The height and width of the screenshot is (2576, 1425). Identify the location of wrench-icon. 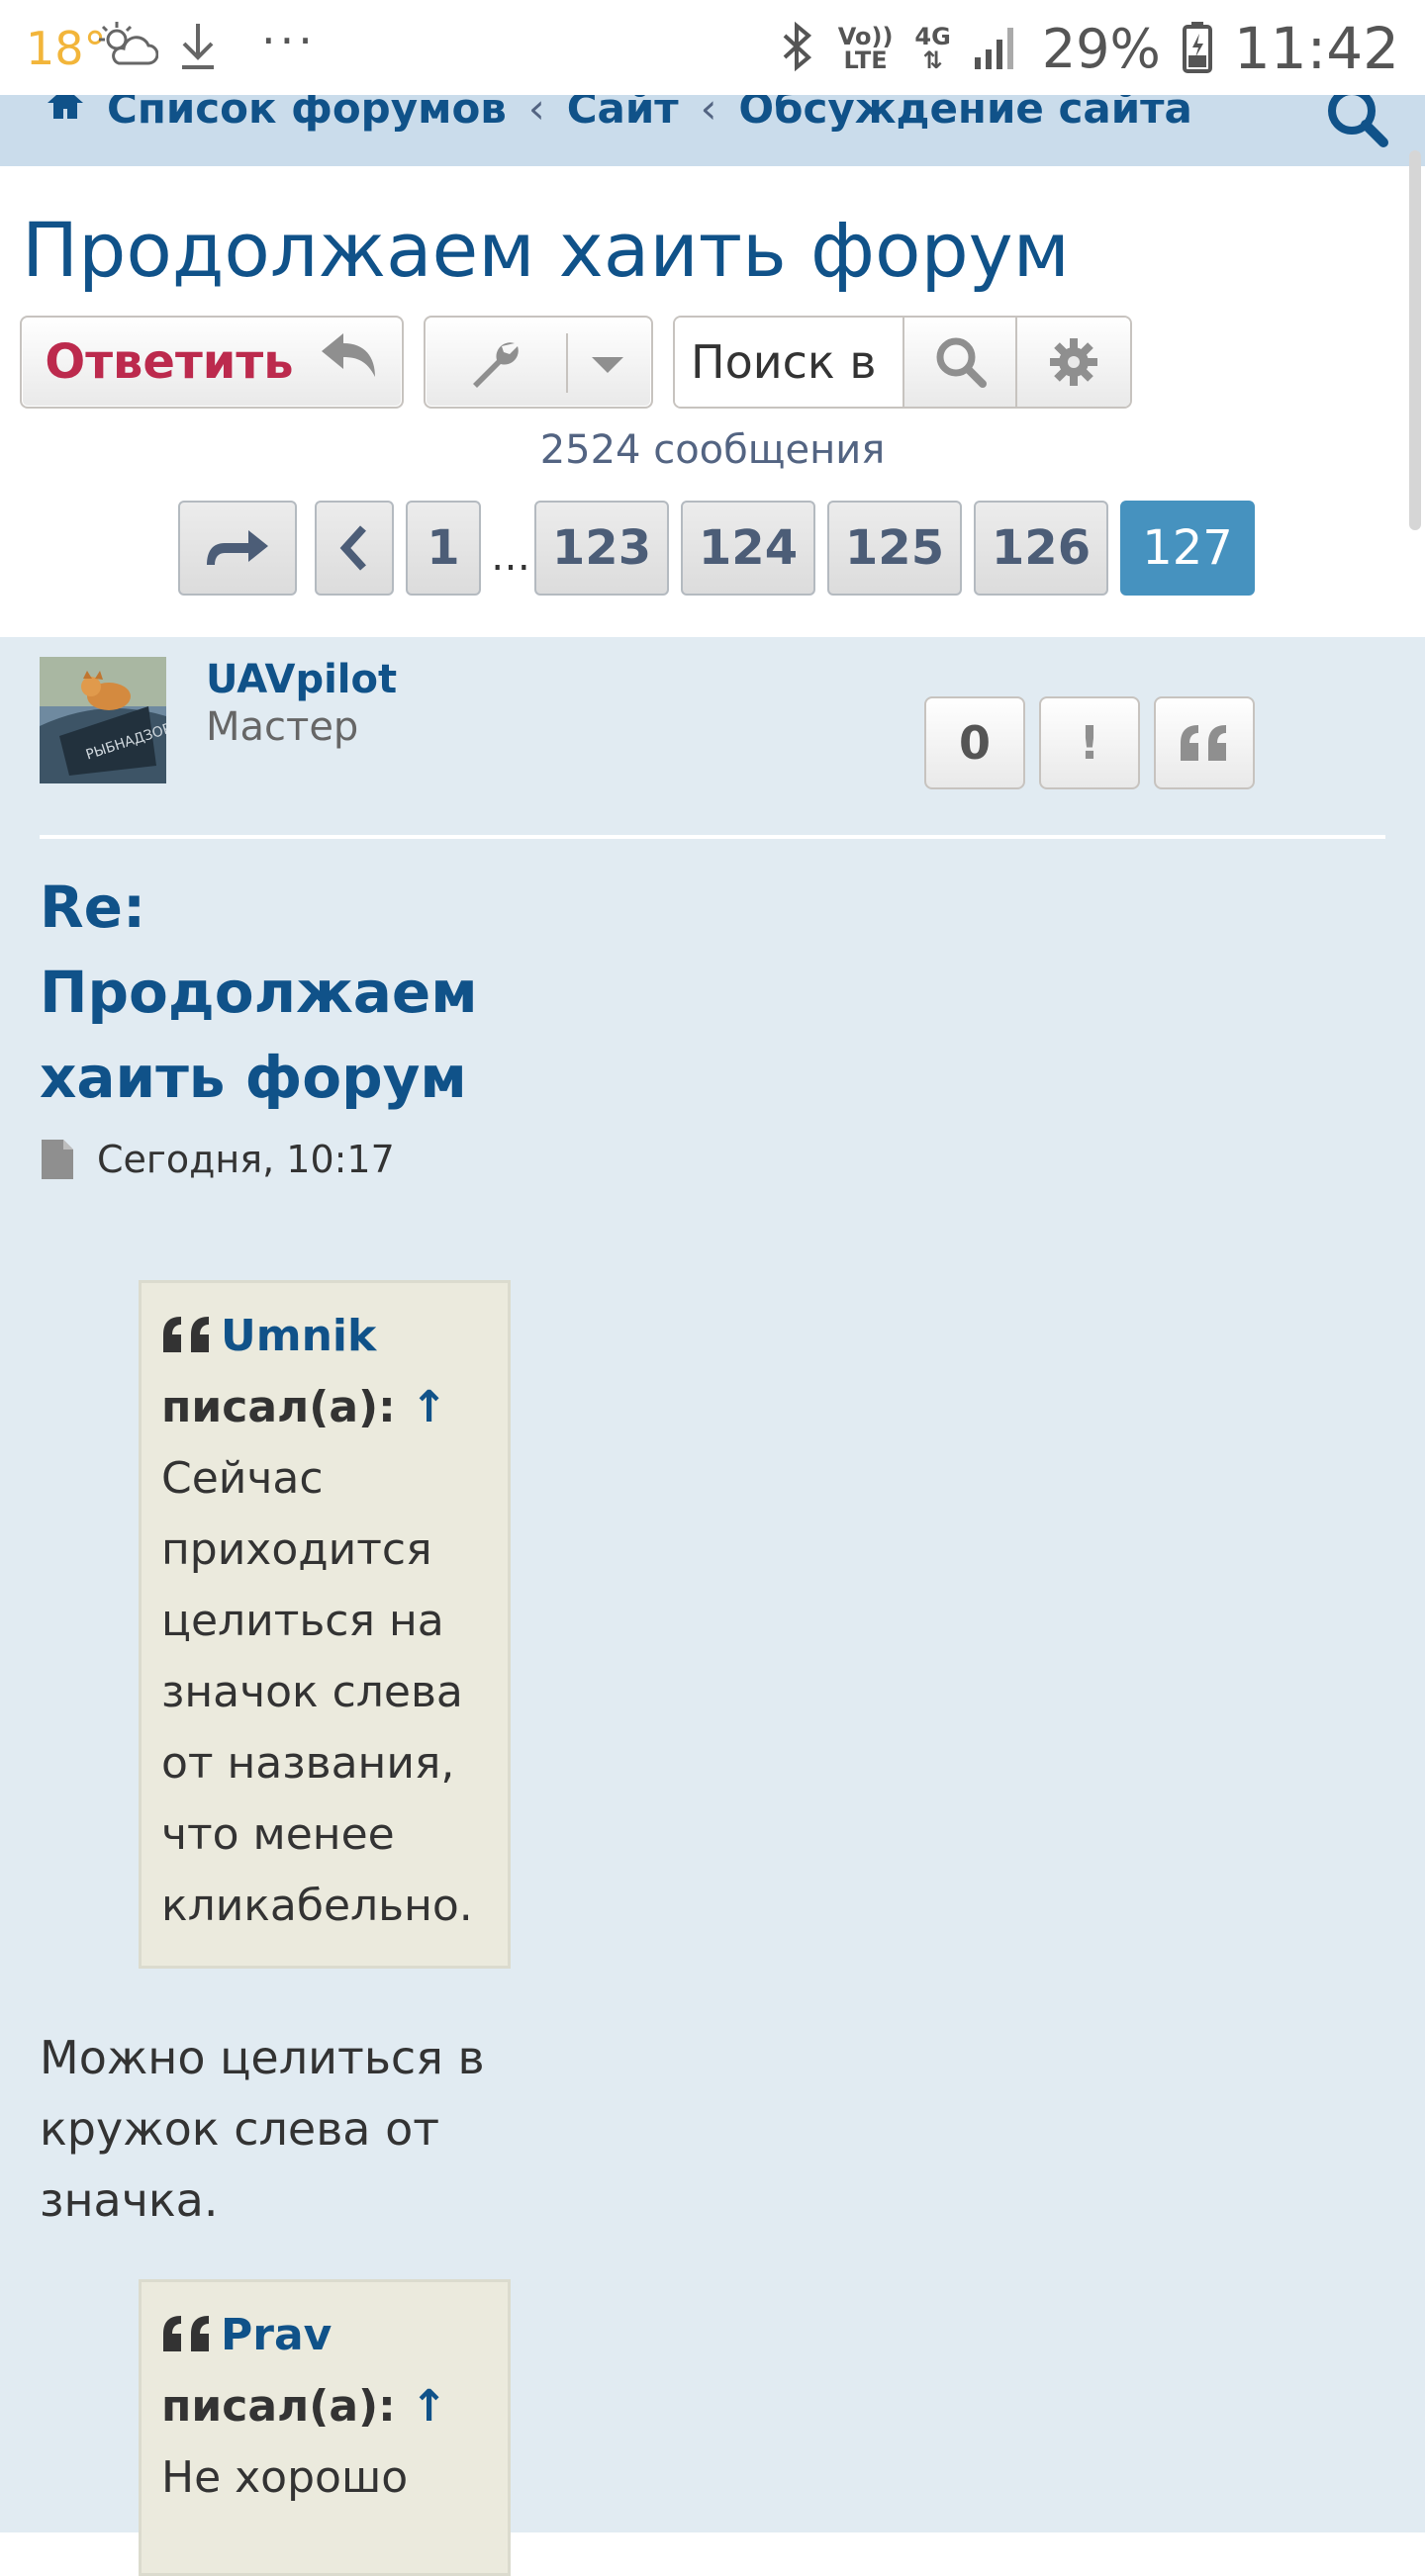
(496, 366).